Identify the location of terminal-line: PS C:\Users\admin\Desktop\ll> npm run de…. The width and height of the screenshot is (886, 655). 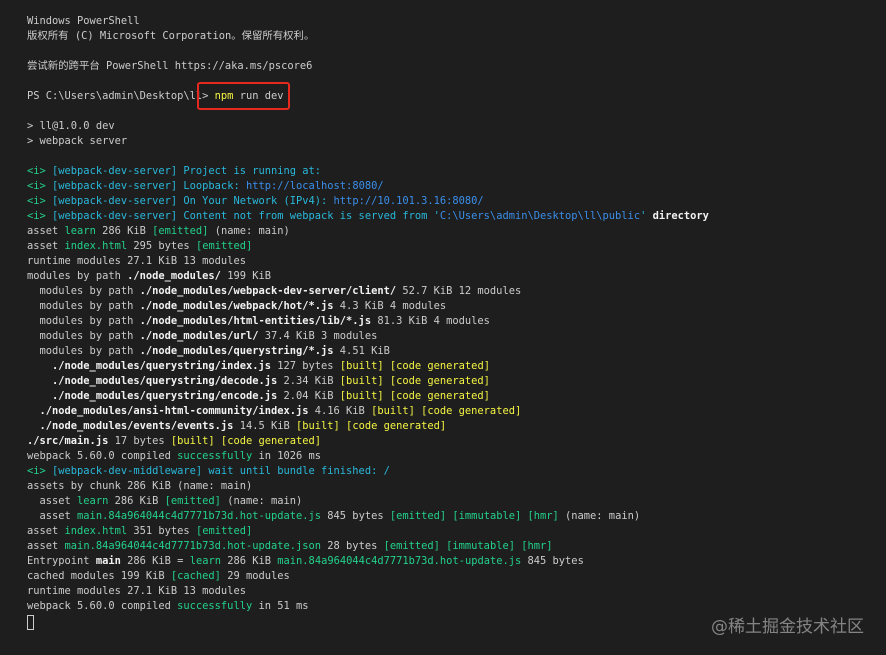
(456, 96).